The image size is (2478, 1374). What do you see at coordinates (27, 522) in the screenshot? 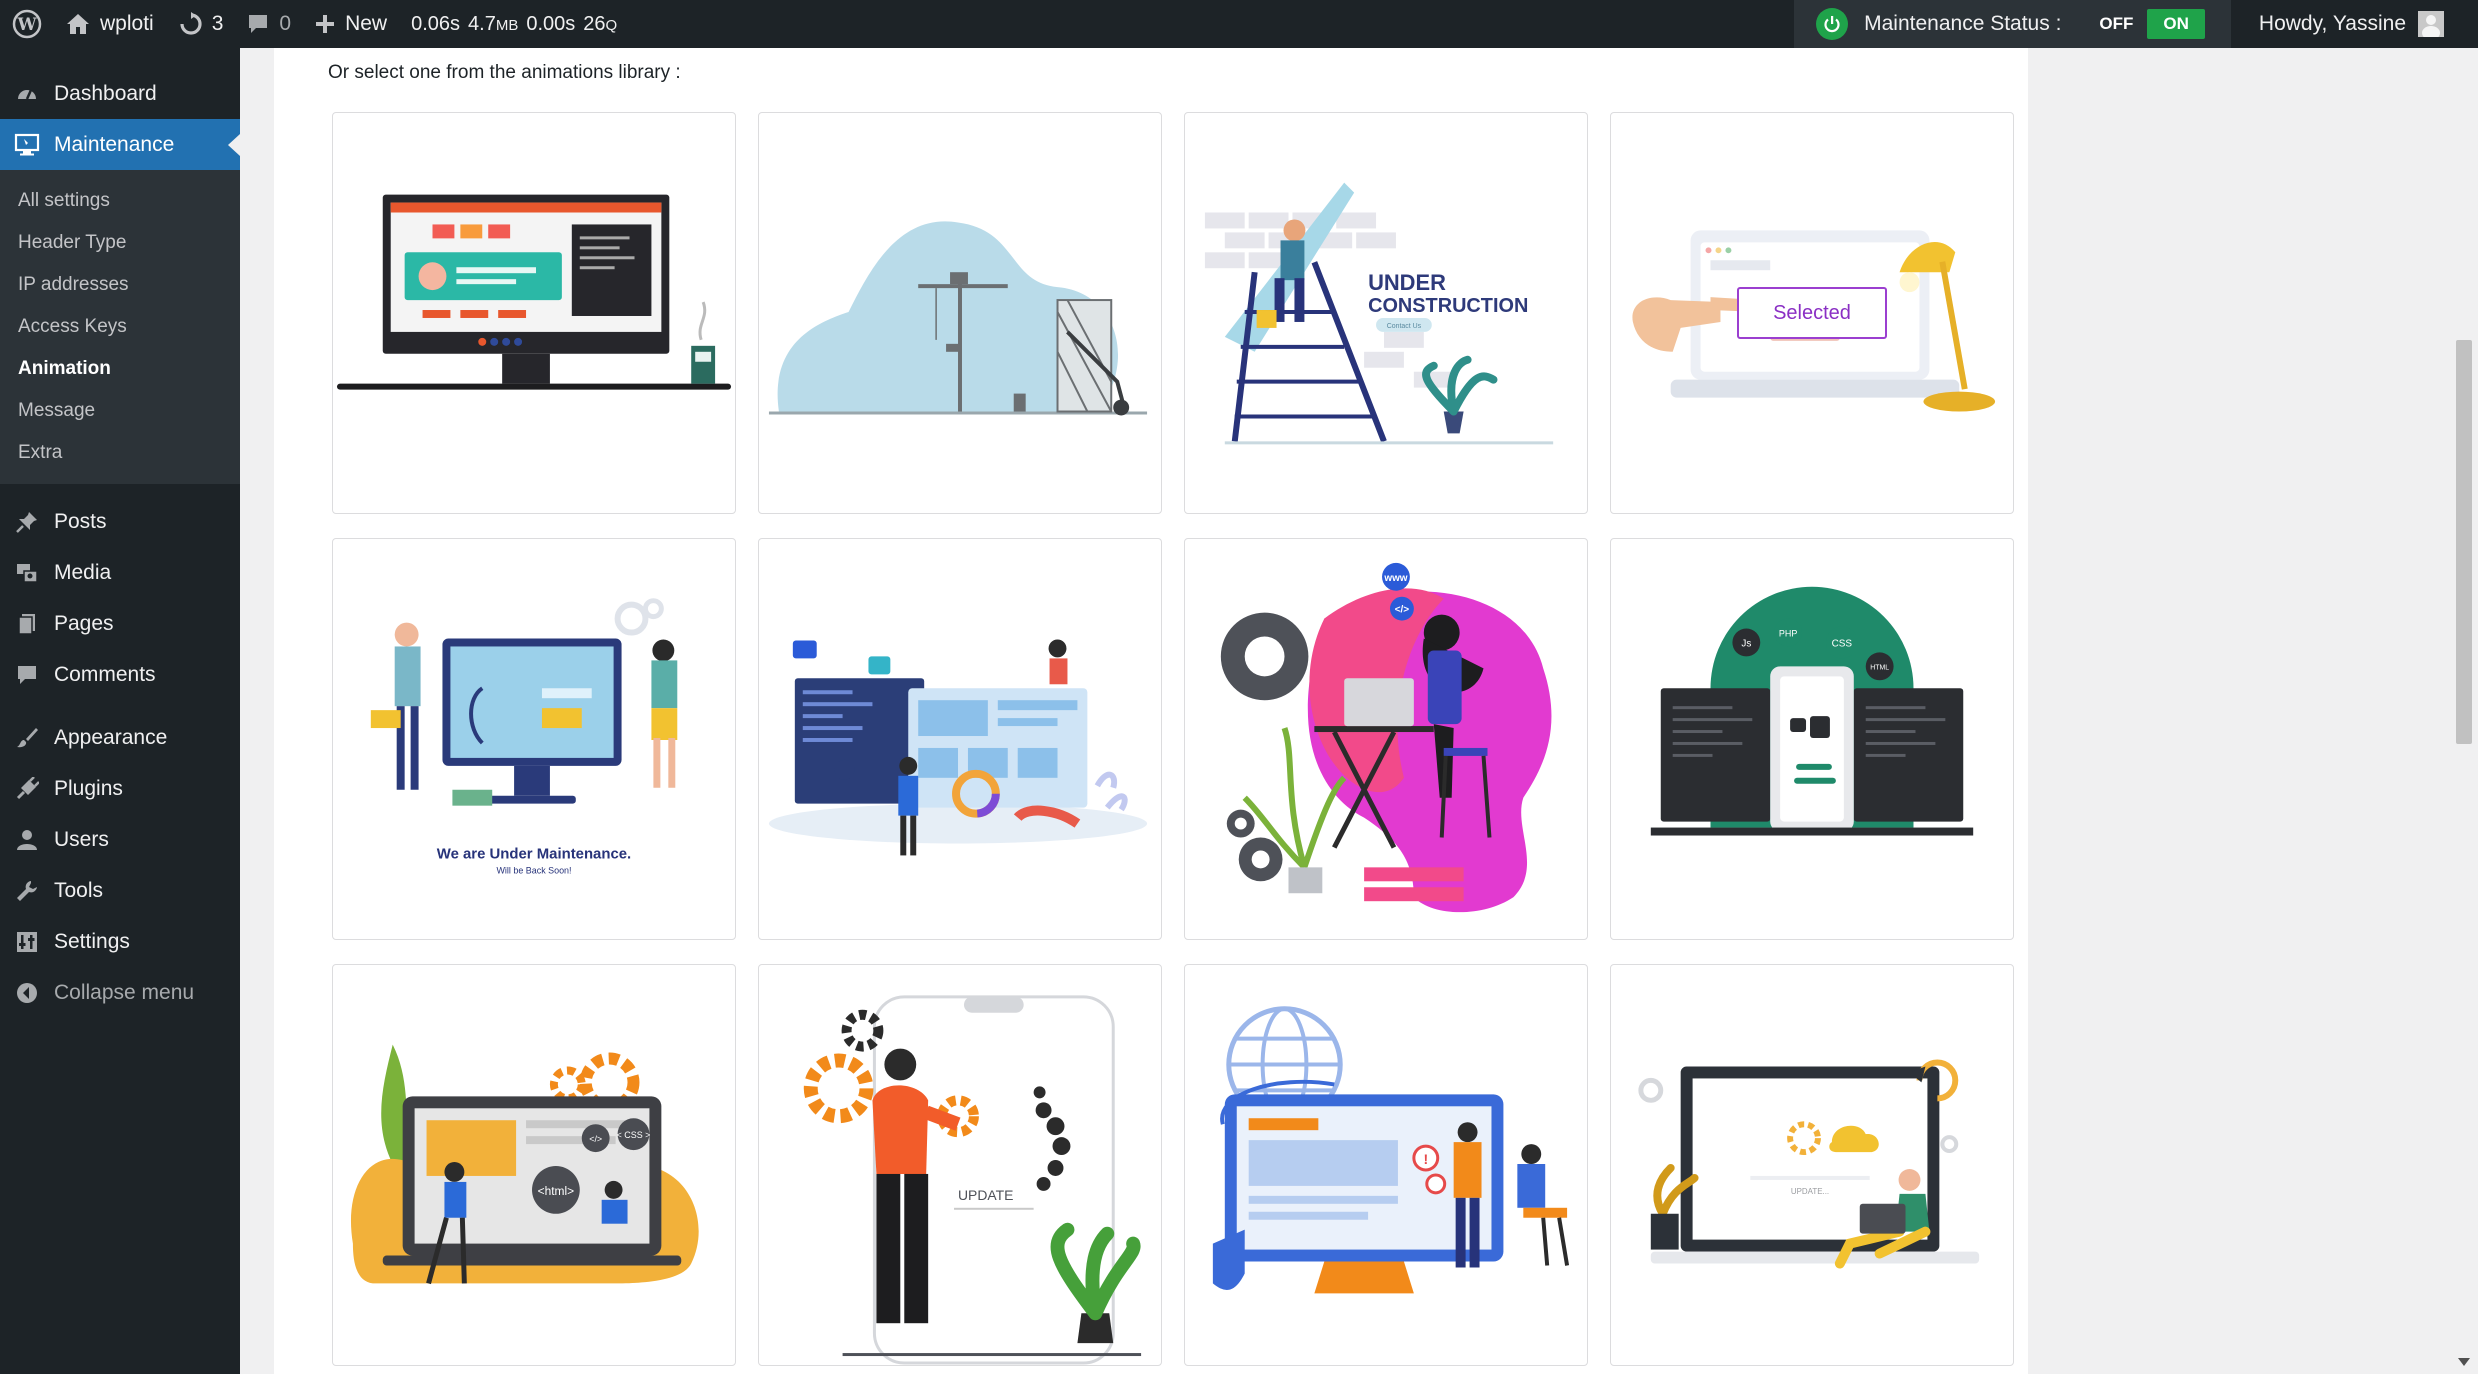
I see `pushpin-icon` at bounding box center [27, 522].